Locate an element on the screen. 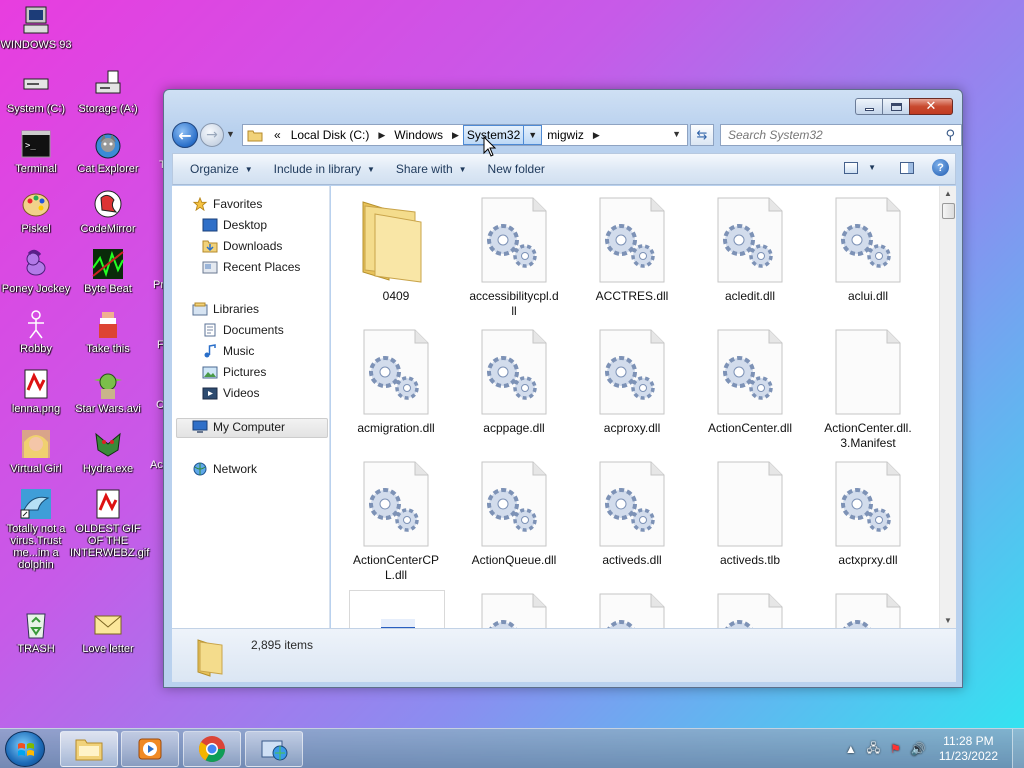 This screenshot has width=1024, height=768. taskbar-media-player-button is located at coordinates (150, 749).